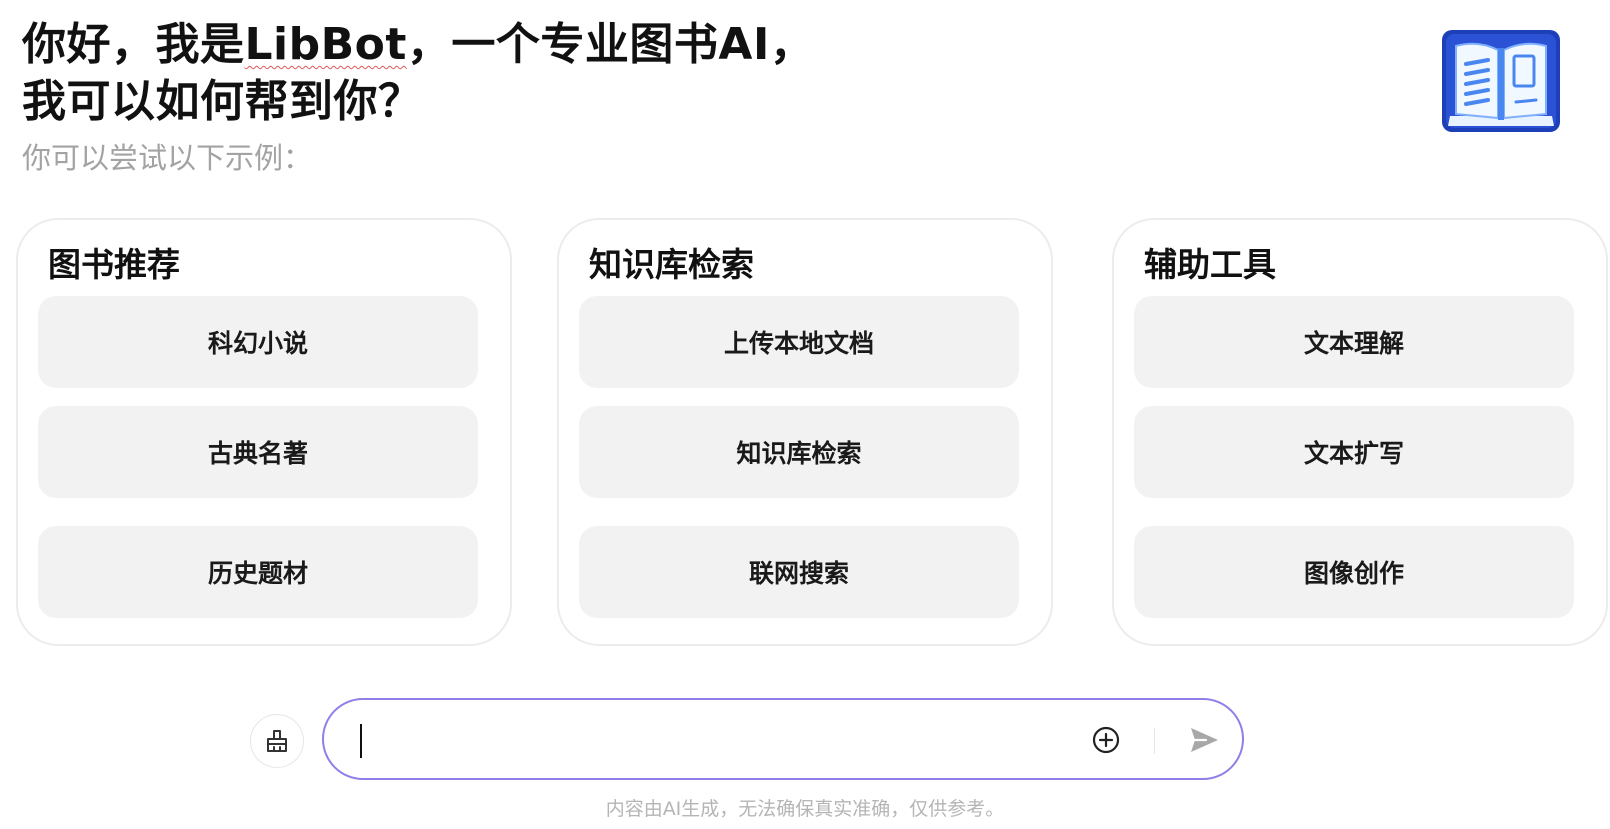  I want to click on example-chip-text-understanding: 文本理解, so click(1354, 342).